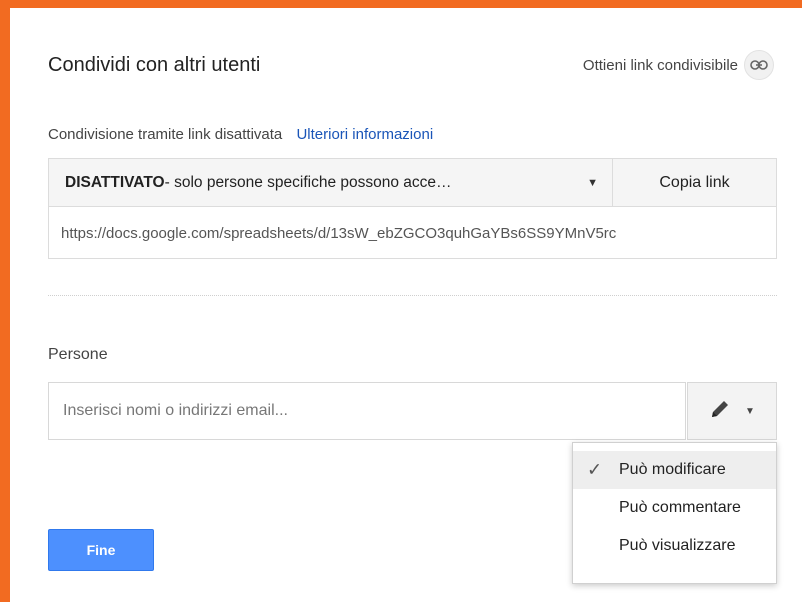  Describe the element at coordinates (101, 550) in the screenshot. I see `done-button: Fine` at that location.